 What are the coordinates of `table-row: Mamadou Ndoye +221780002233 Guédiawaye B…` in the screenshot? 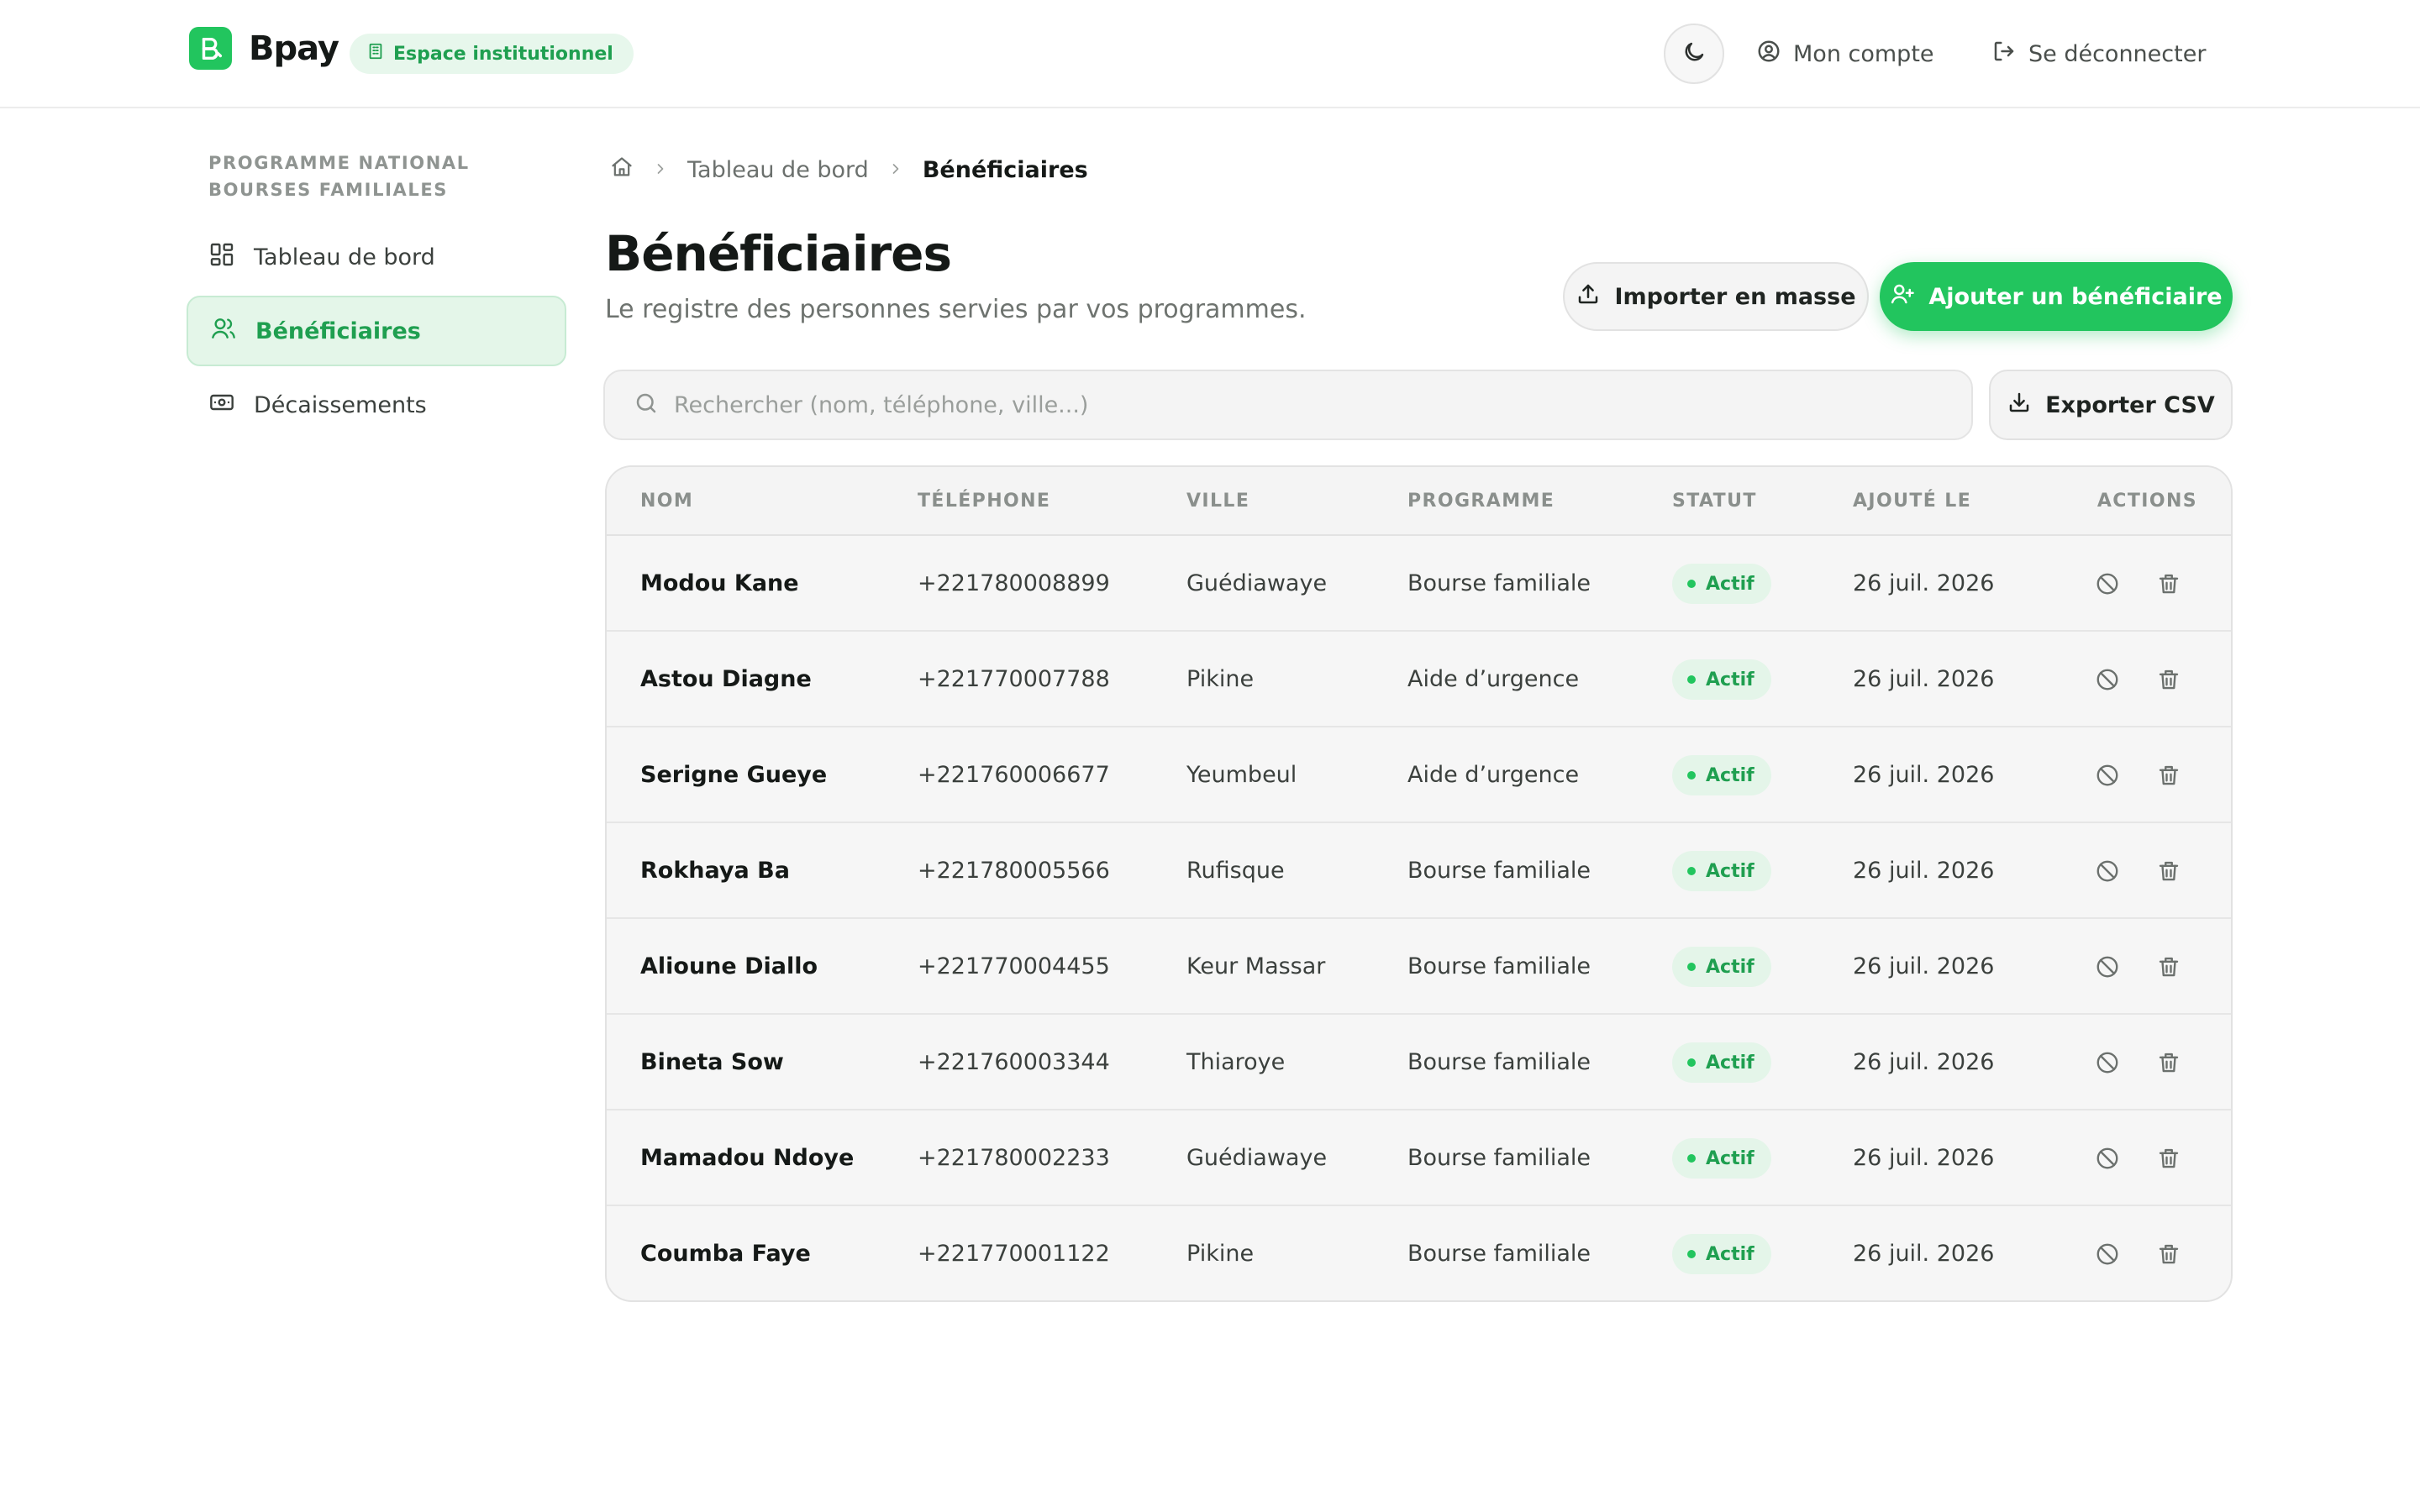 It's located at (1419, 1158).